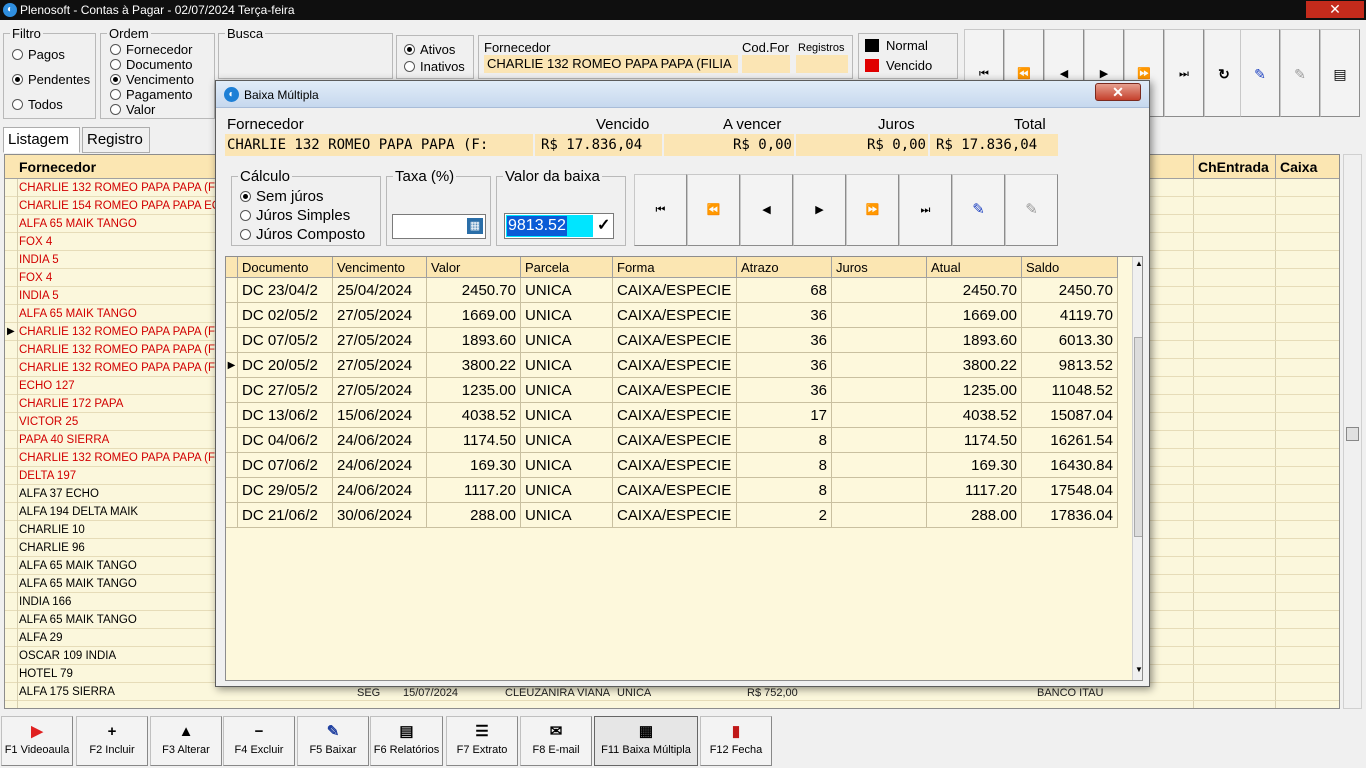  I want to click on refresh-button: ↻, so click(1224, 73).